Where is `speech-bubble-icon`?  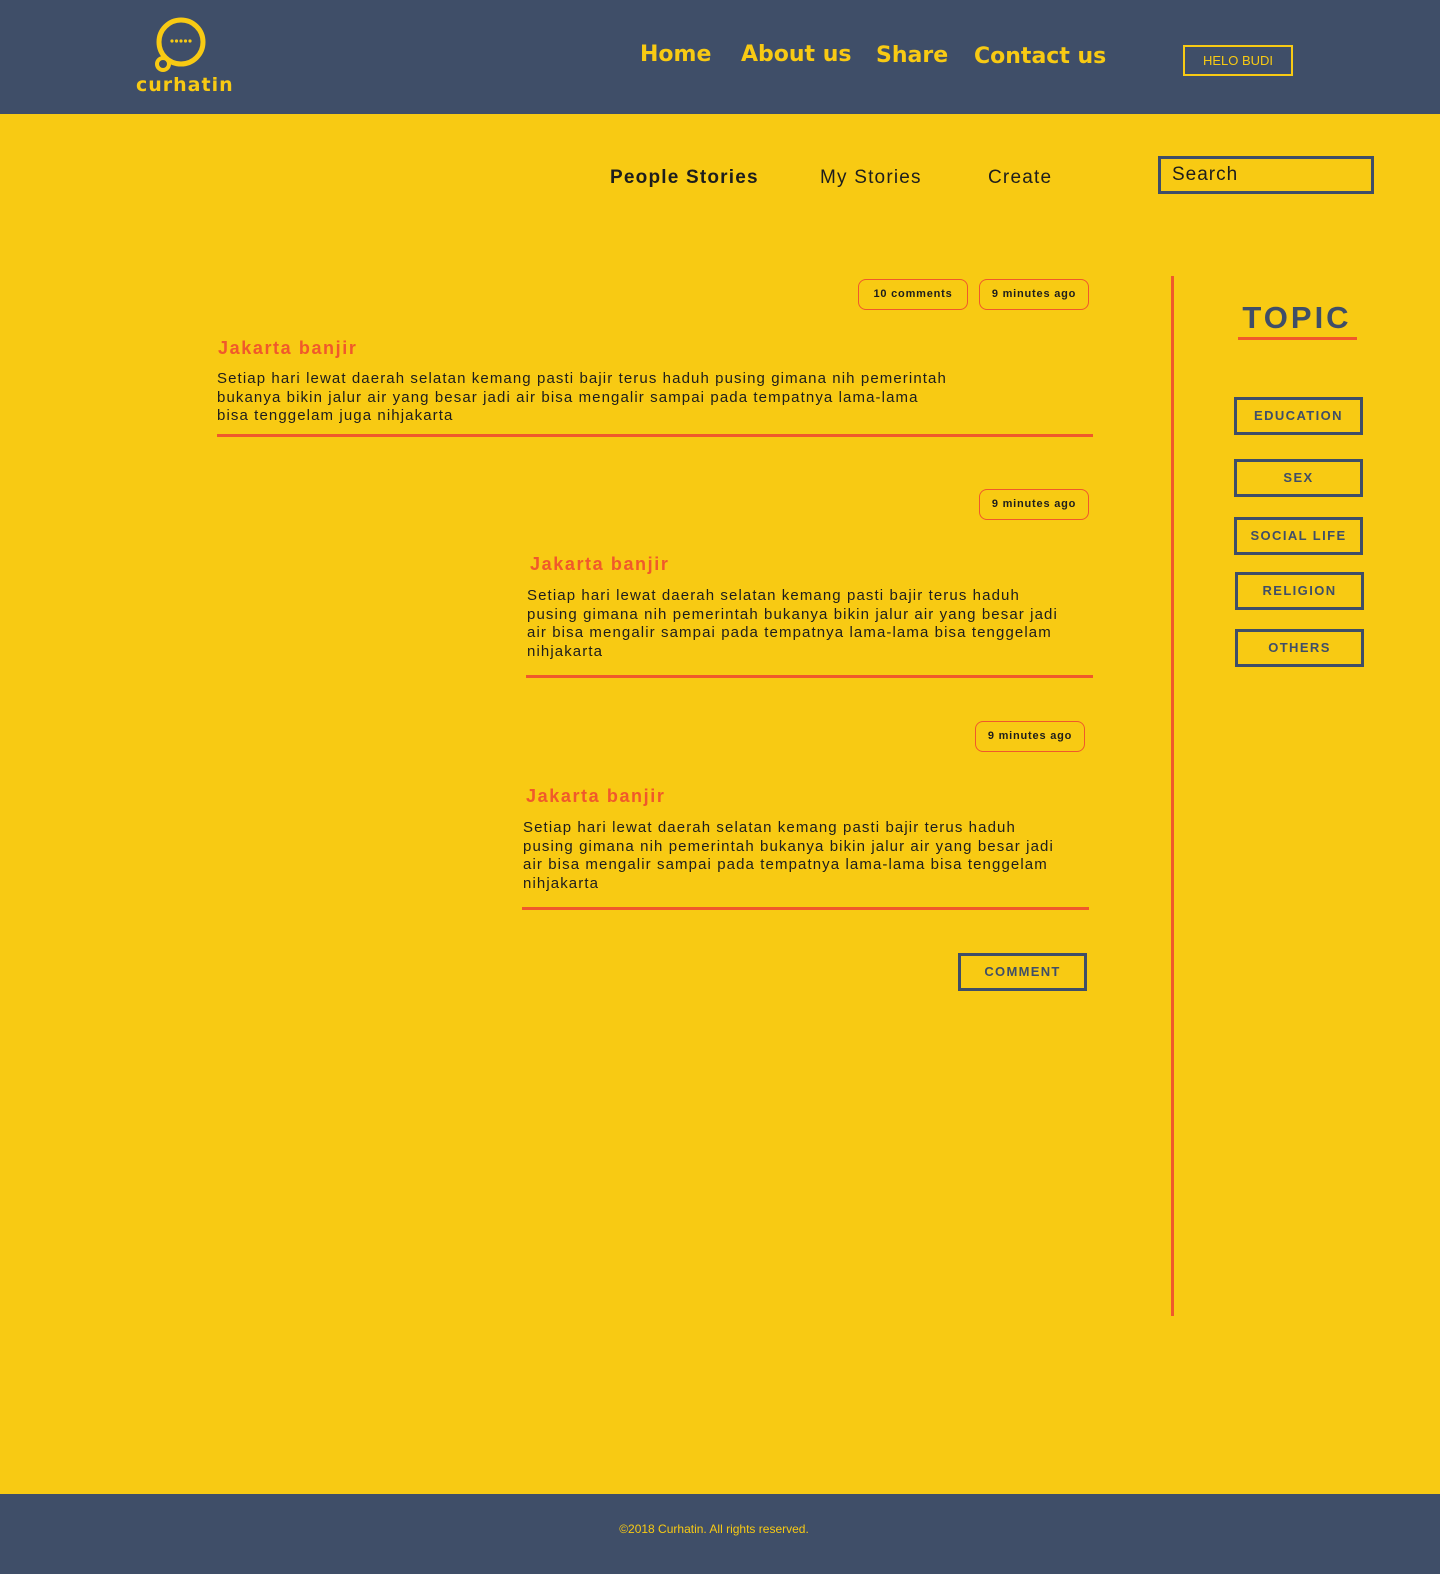
speech-bubble-icon is located at coordinates (180, 44).